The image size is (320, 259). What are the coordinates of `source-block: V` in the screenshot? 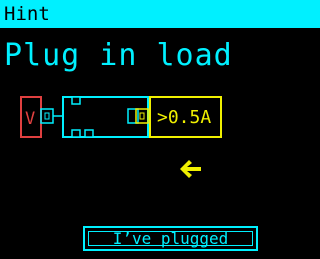 It's located at (31, 117).